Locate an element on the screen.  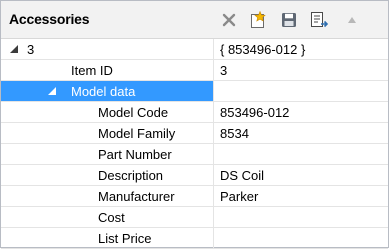
grid-row: 3 { 853496-012 } is located at coordinates (194, 49).